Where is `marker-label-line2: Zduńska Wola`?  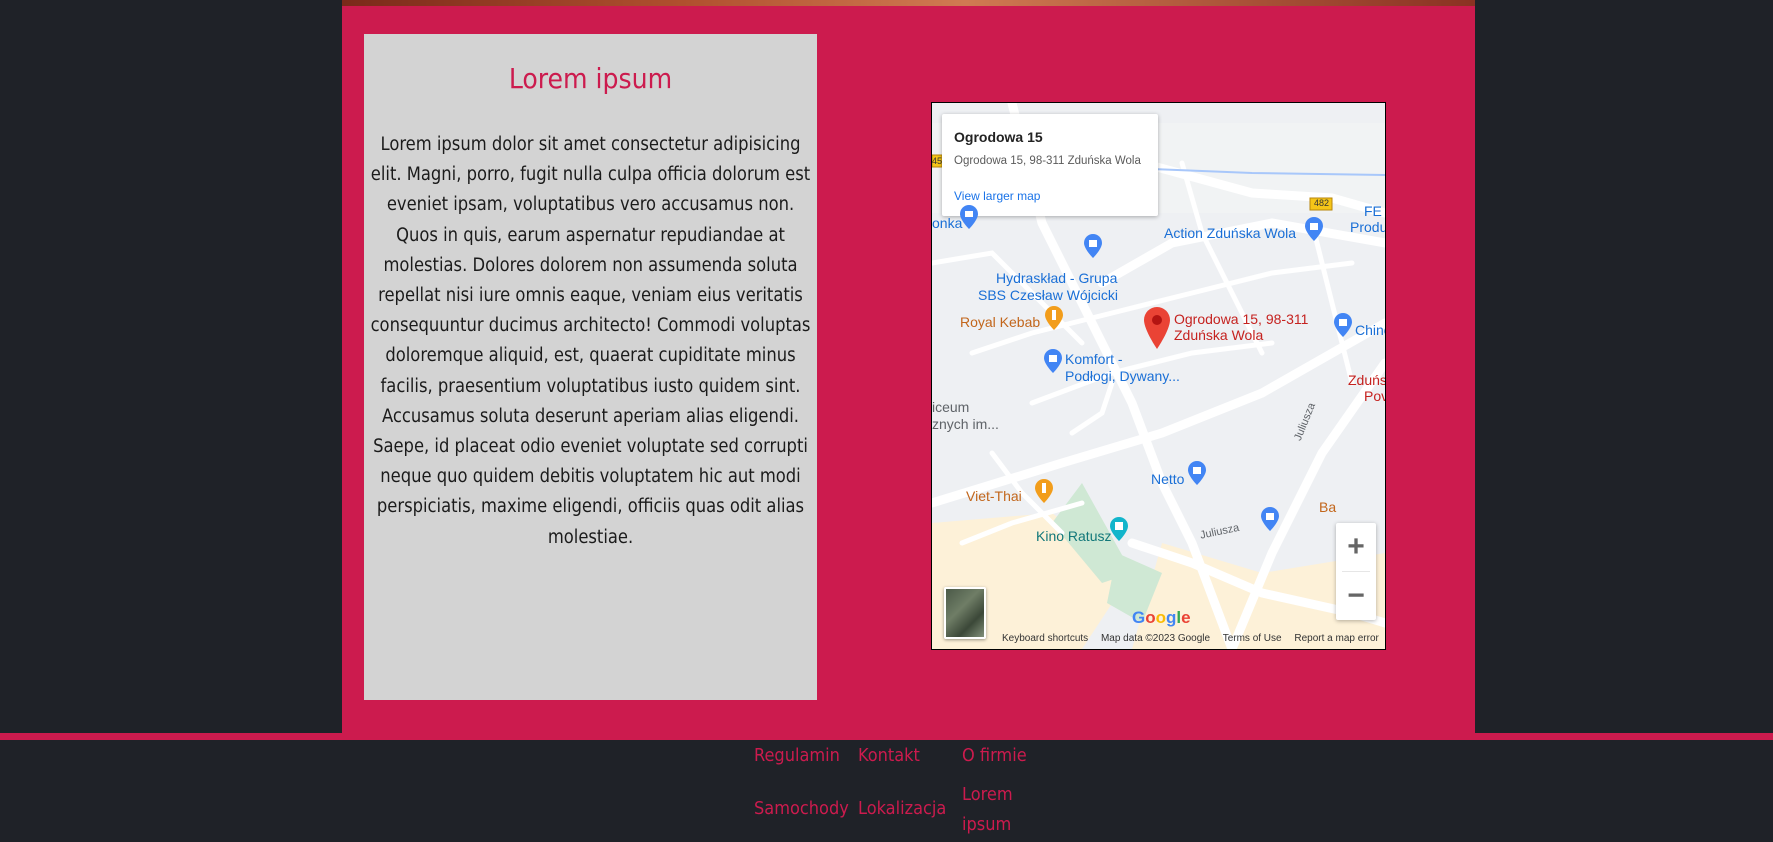
marker-label-line2: Zduńska Wola is located at coordinates (1219, 335).